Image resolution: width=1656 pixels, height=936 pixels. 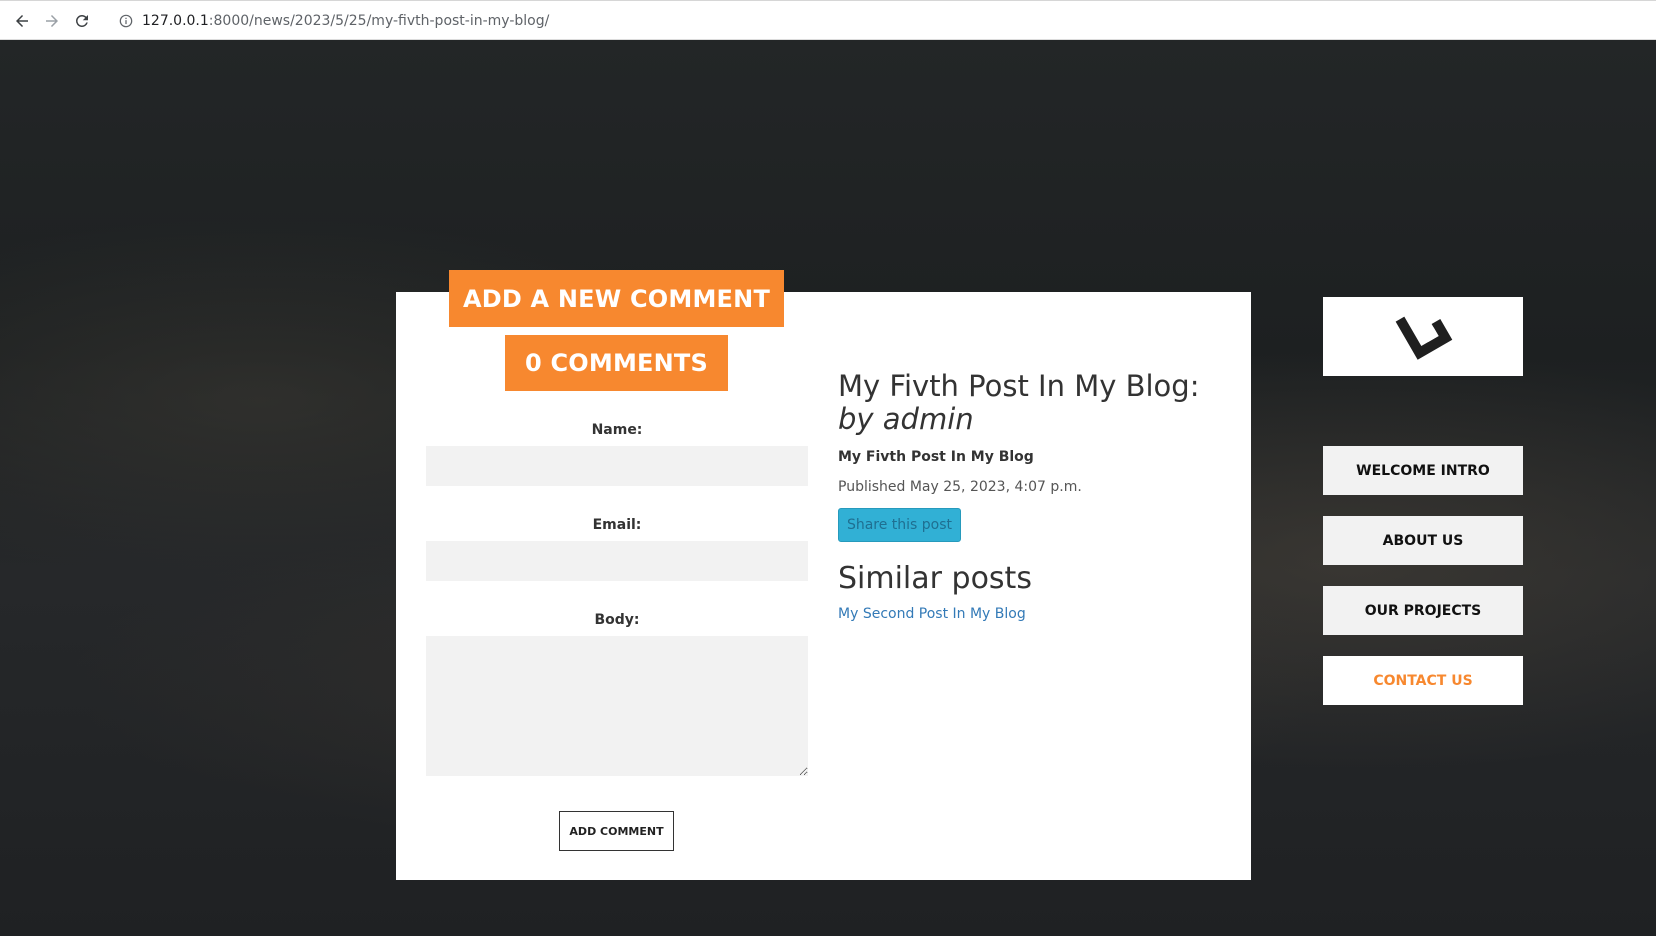 What do you see at coordinates (1423, 470) in the screenshot?
I see `nav-welcome-intro: WELCOME INTRO` at bounding box center [1423, 470].